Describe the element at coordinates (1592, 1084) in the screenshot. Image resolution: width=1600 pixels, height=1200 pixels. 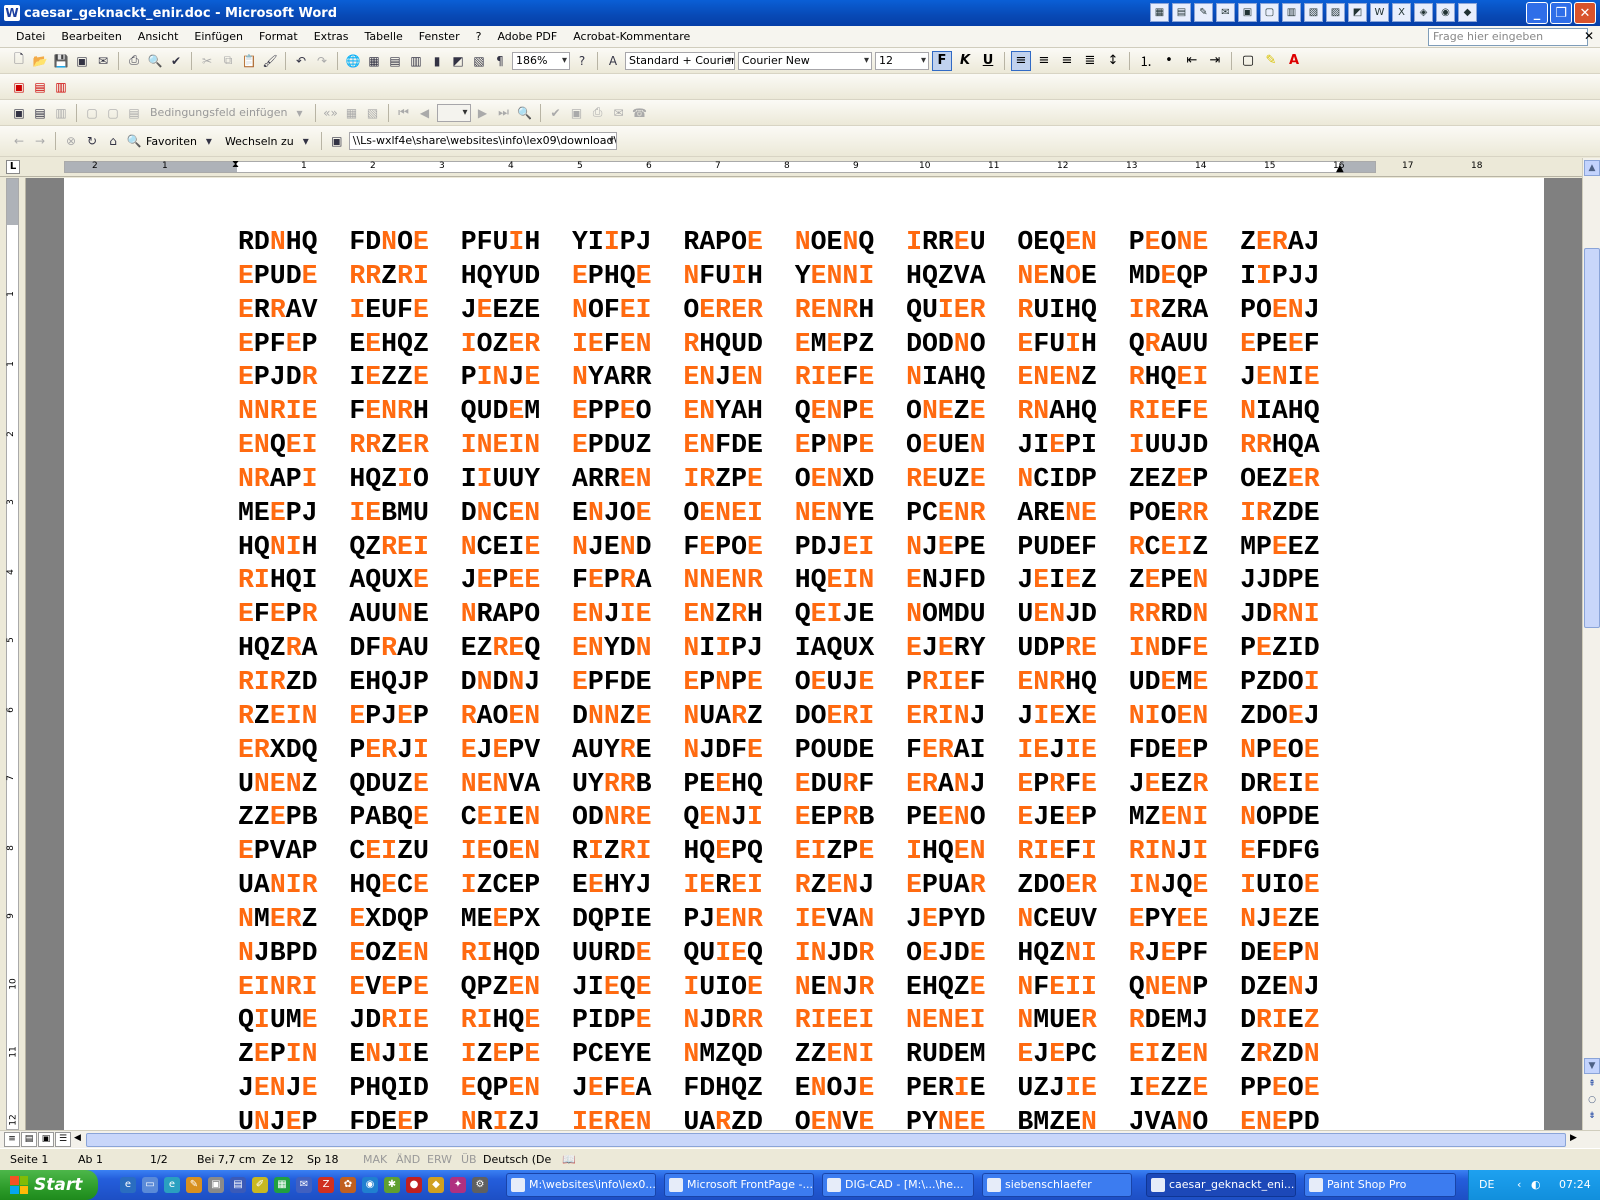
I see `previous-page-icon: ⇞` at that location.